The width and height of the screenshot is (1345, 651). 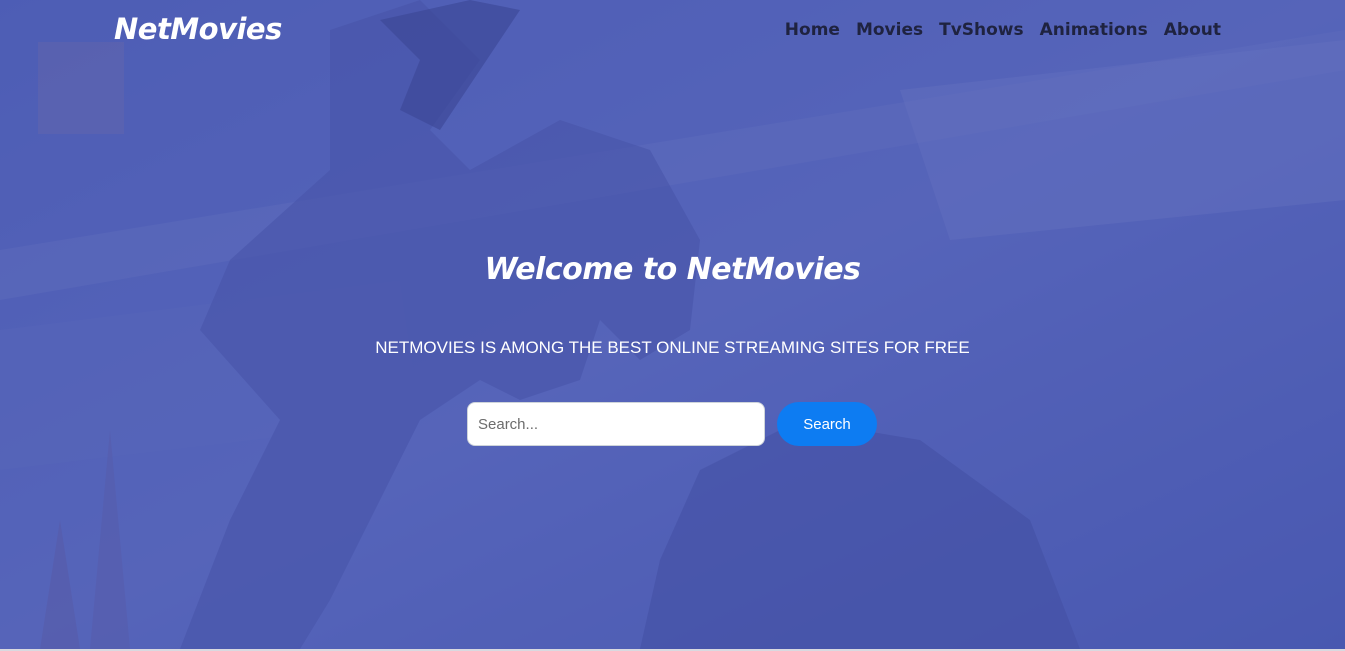 I want to click on hero-title: Welcome to NetMovies, so click(x=672, y=269).